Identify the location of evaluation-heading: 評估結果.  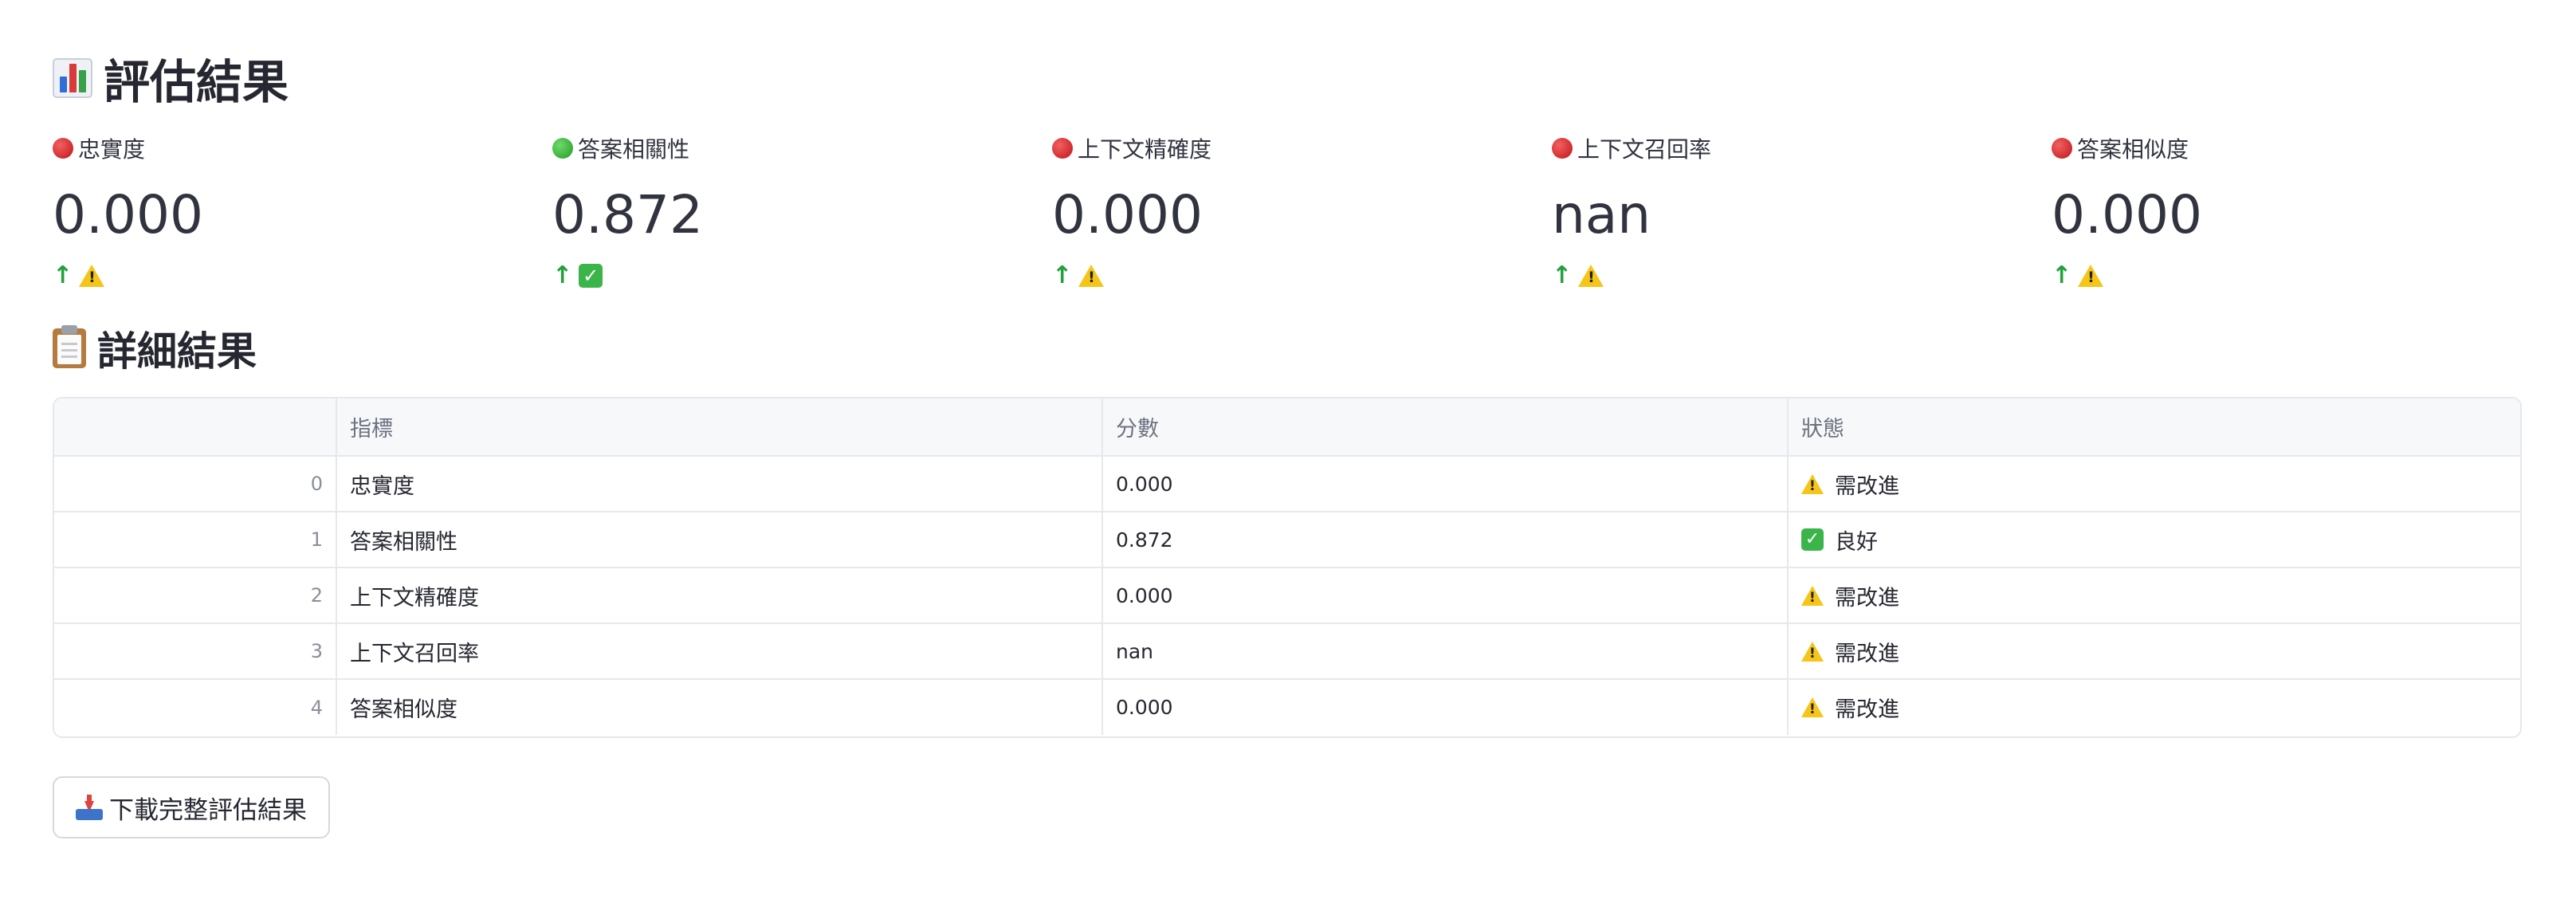
(171, 78).